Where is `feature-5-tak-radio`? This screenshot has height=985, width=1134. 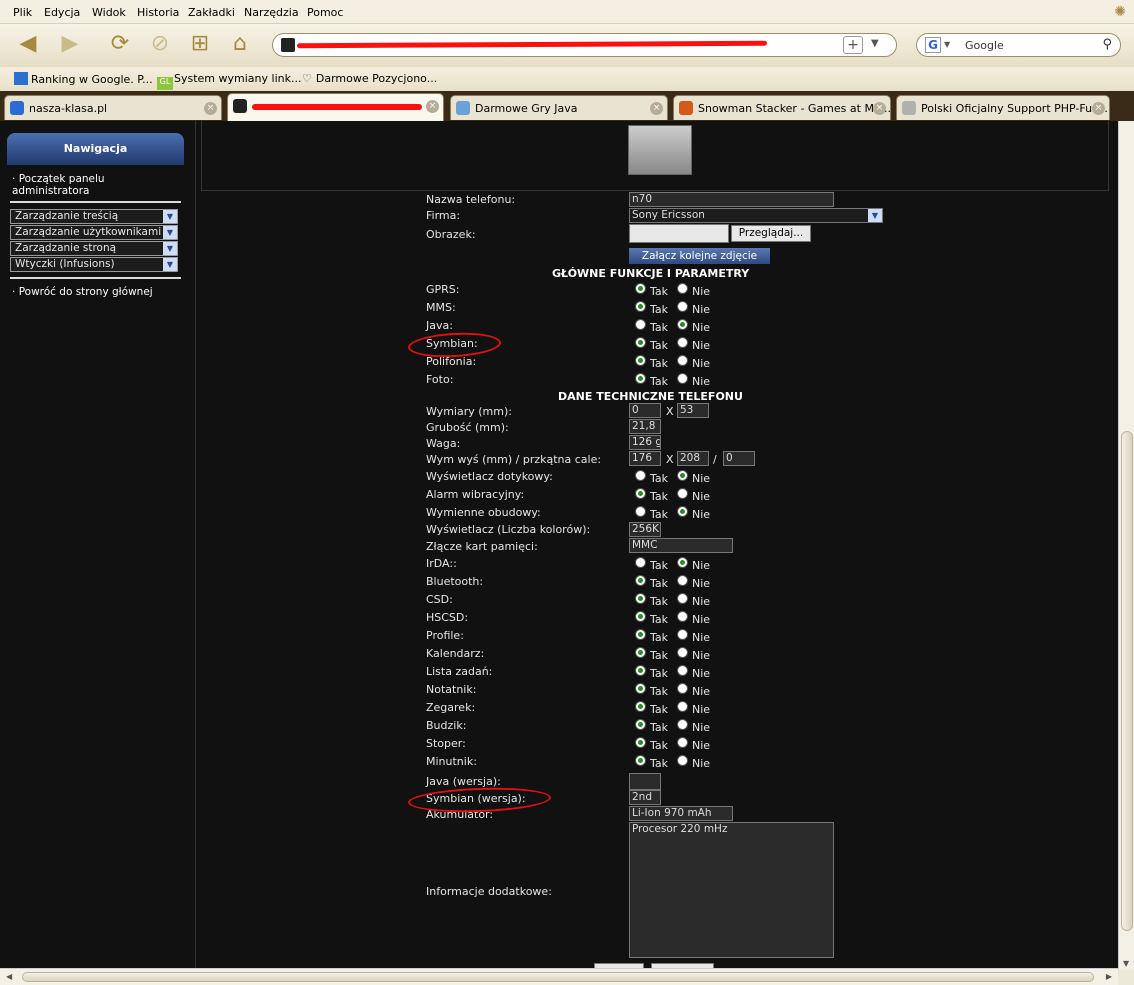
feature-5-tak-radio is located at coordinates (640, 378).